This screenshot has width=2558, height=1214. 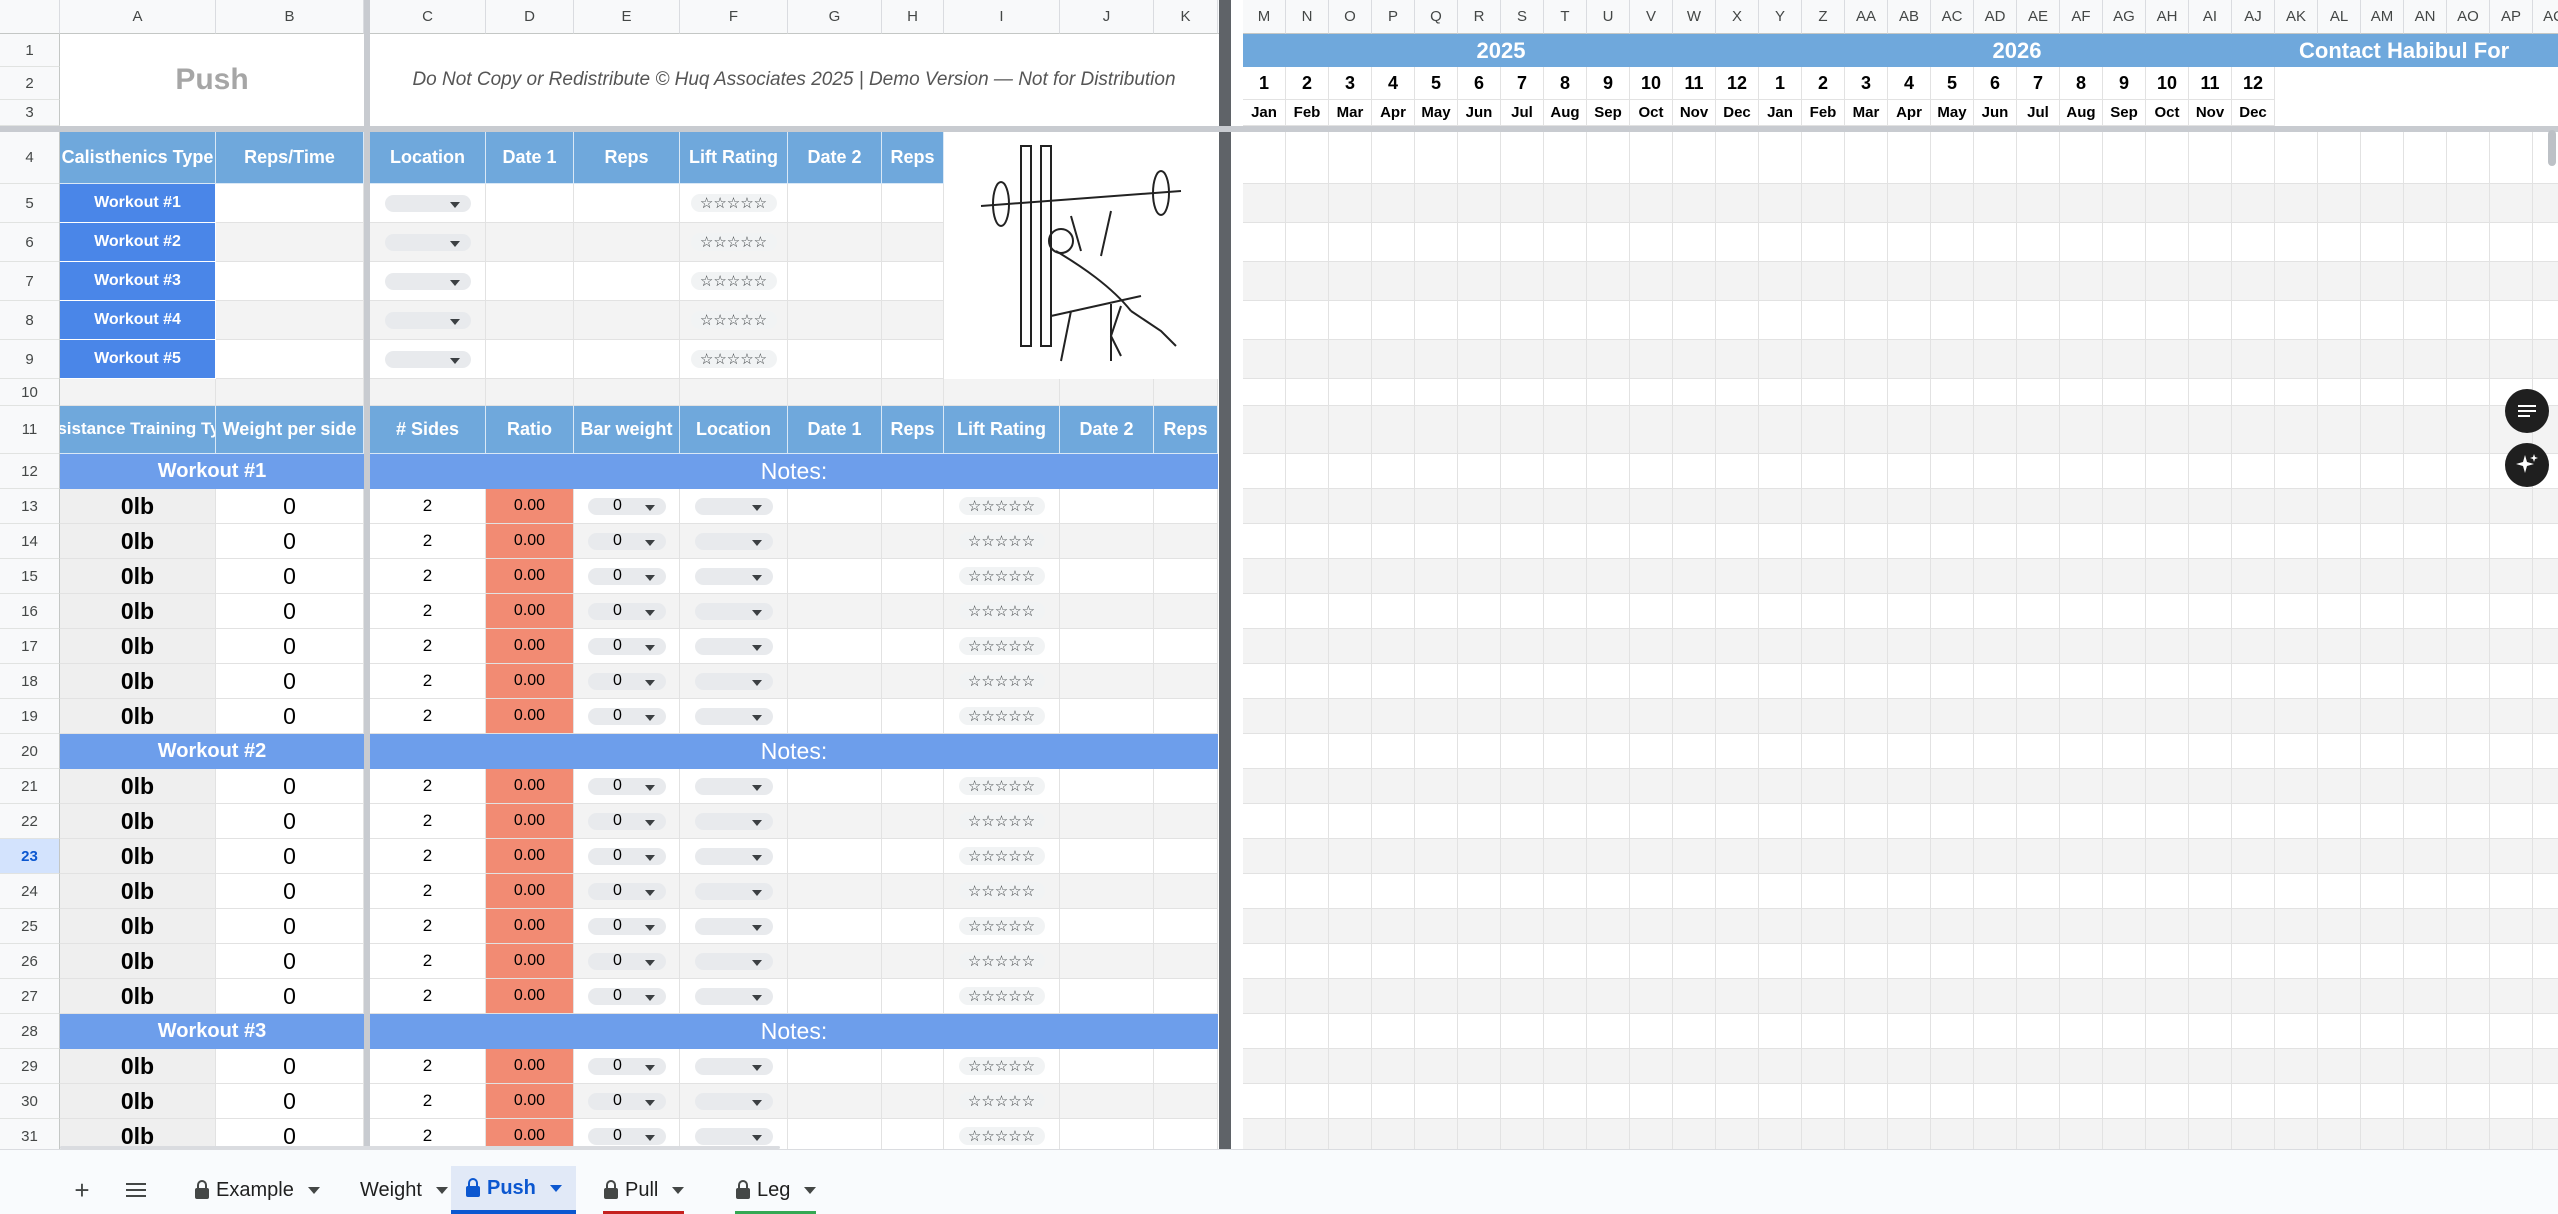 What do you see at coordinates (1866, 17) in the screenshot?
I see `column-header: AA` at bounding box center [1866, 17].